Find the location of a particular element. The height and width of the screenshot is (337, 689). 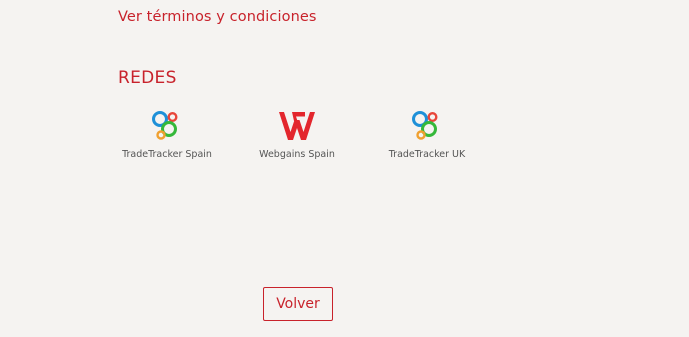

network-tradetracker-spain: TradeTracker Spain is located at coordinates (167, 134).